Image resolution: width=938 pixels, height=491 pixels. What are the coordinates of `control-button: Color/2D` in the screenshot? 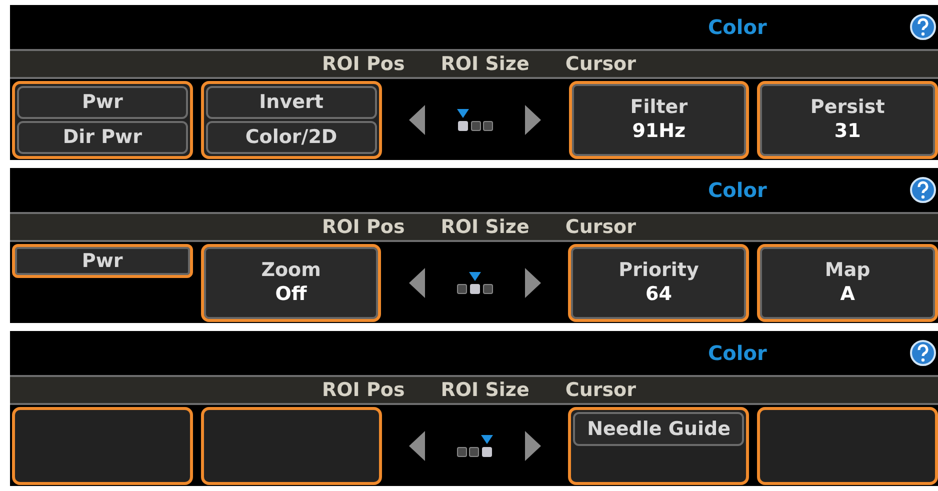 It's located at (291, 137).